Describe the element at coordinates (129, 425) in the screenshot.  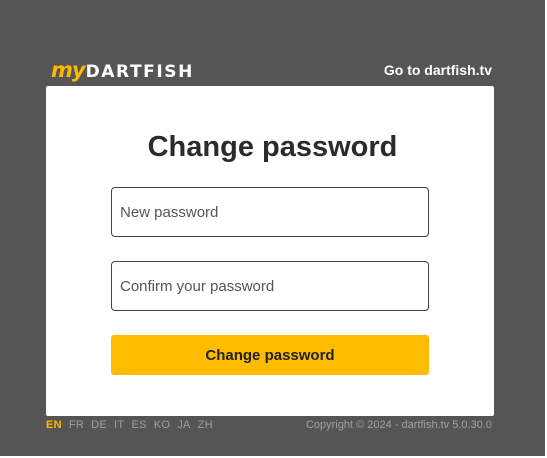
I see `language-selector: EN FR DE IT ES KO JA ZH` at that location.